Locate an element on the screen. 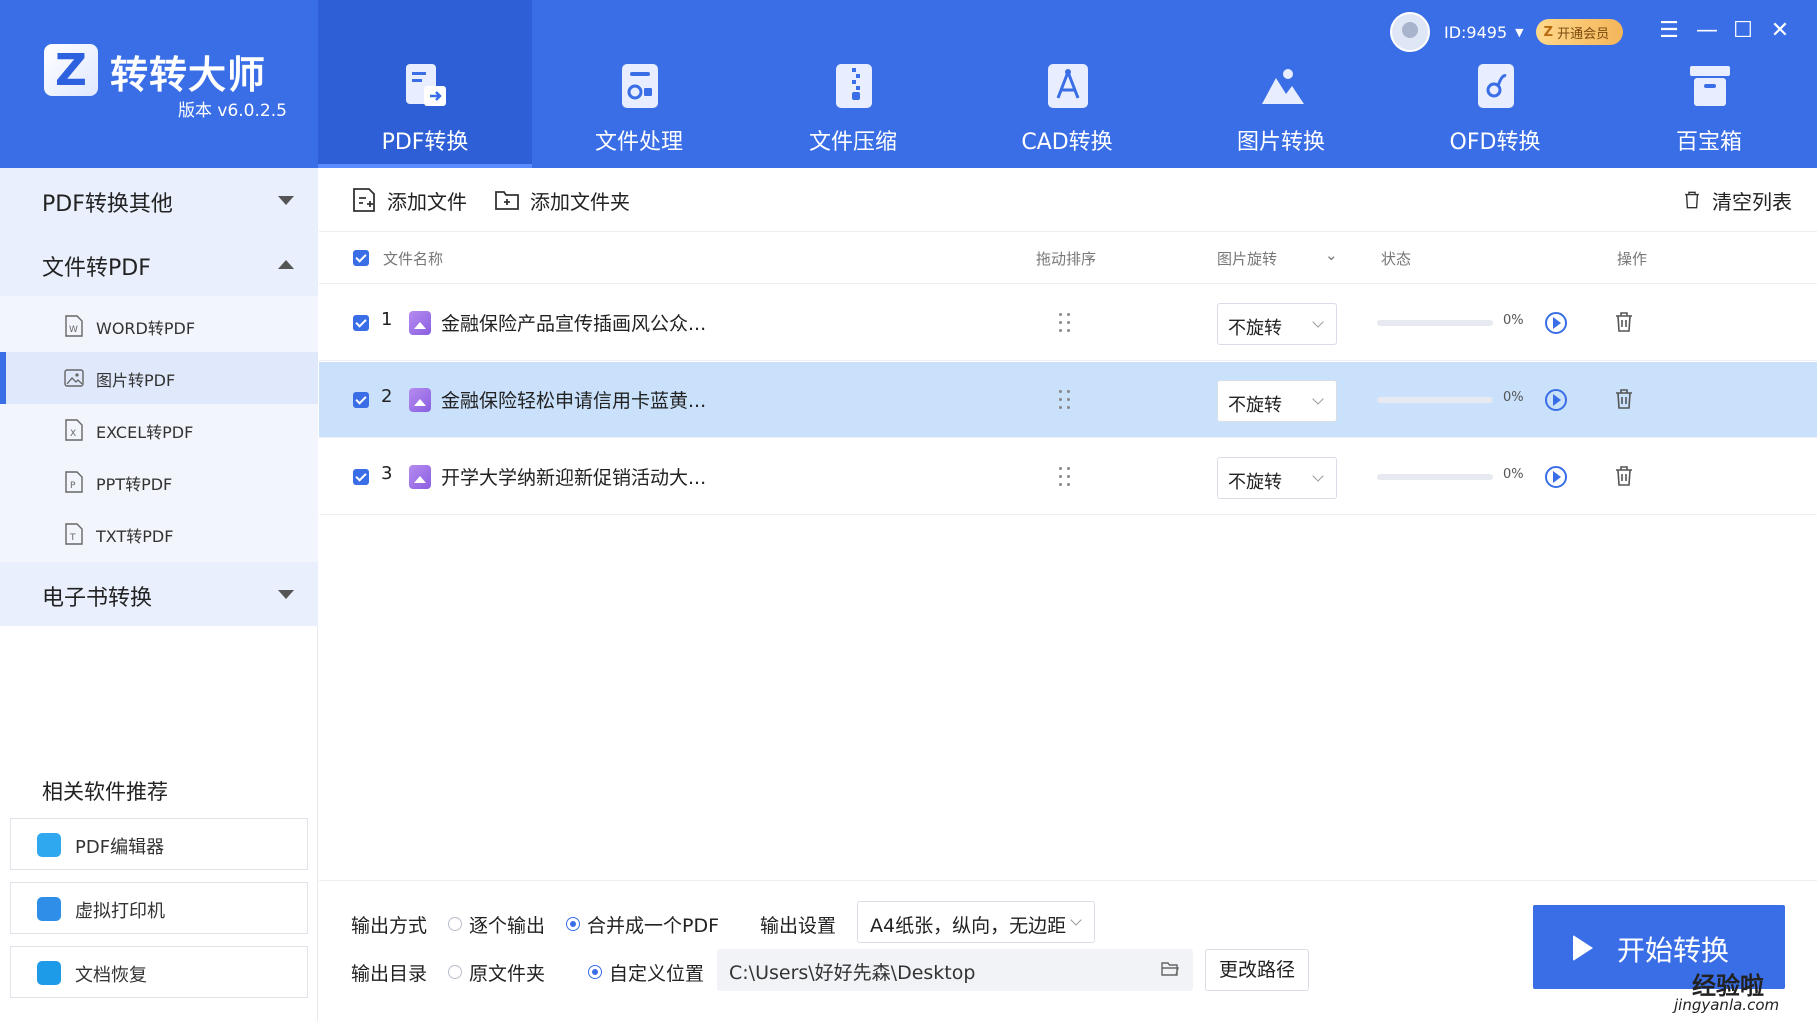  output-path-value: C:\Users\好好先森\Desktop is located at coordinates (852, 973).